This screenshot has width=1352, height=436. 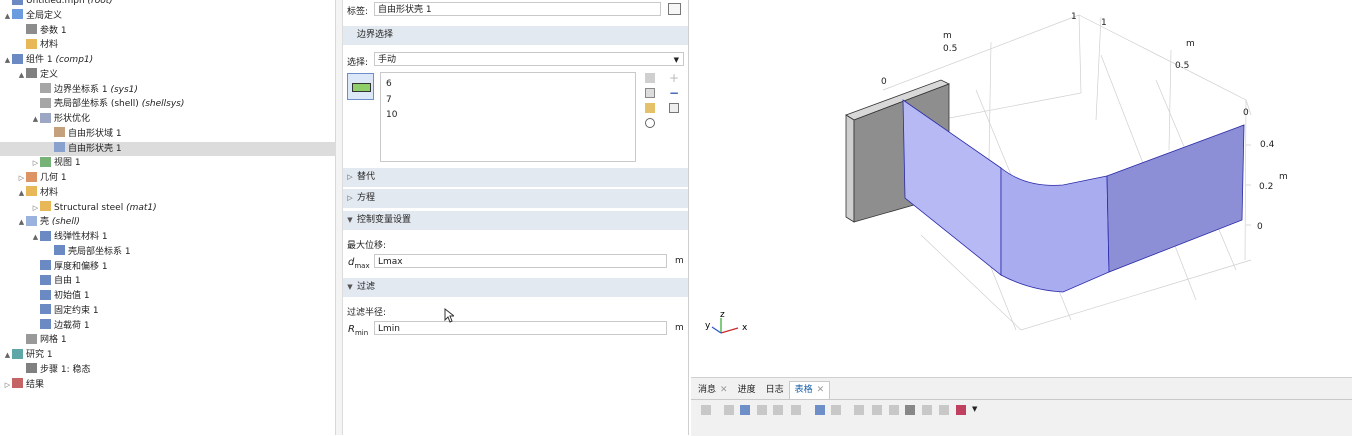 I want to click on root-file-icon, so click(x=17, y=2).